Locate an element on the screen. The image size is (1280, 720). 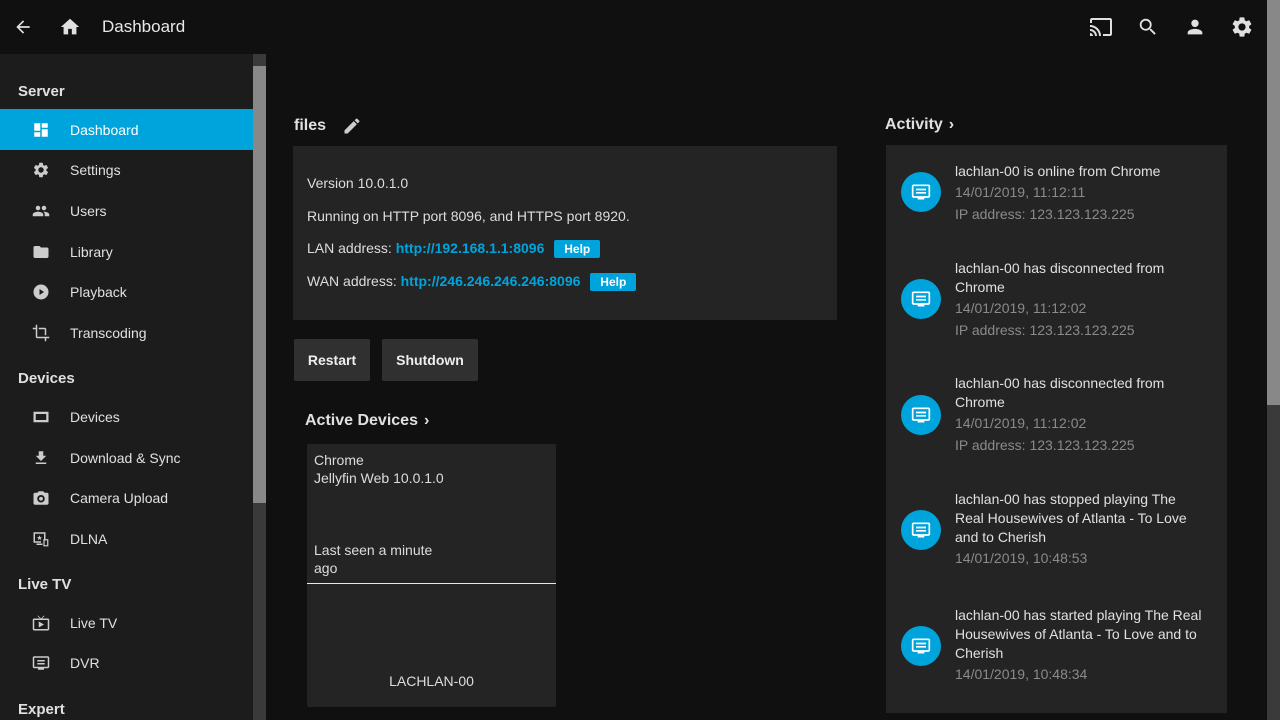
device-app-version: Jellyfin Web 10.0.1.0 is located at coordinates (379, 478).